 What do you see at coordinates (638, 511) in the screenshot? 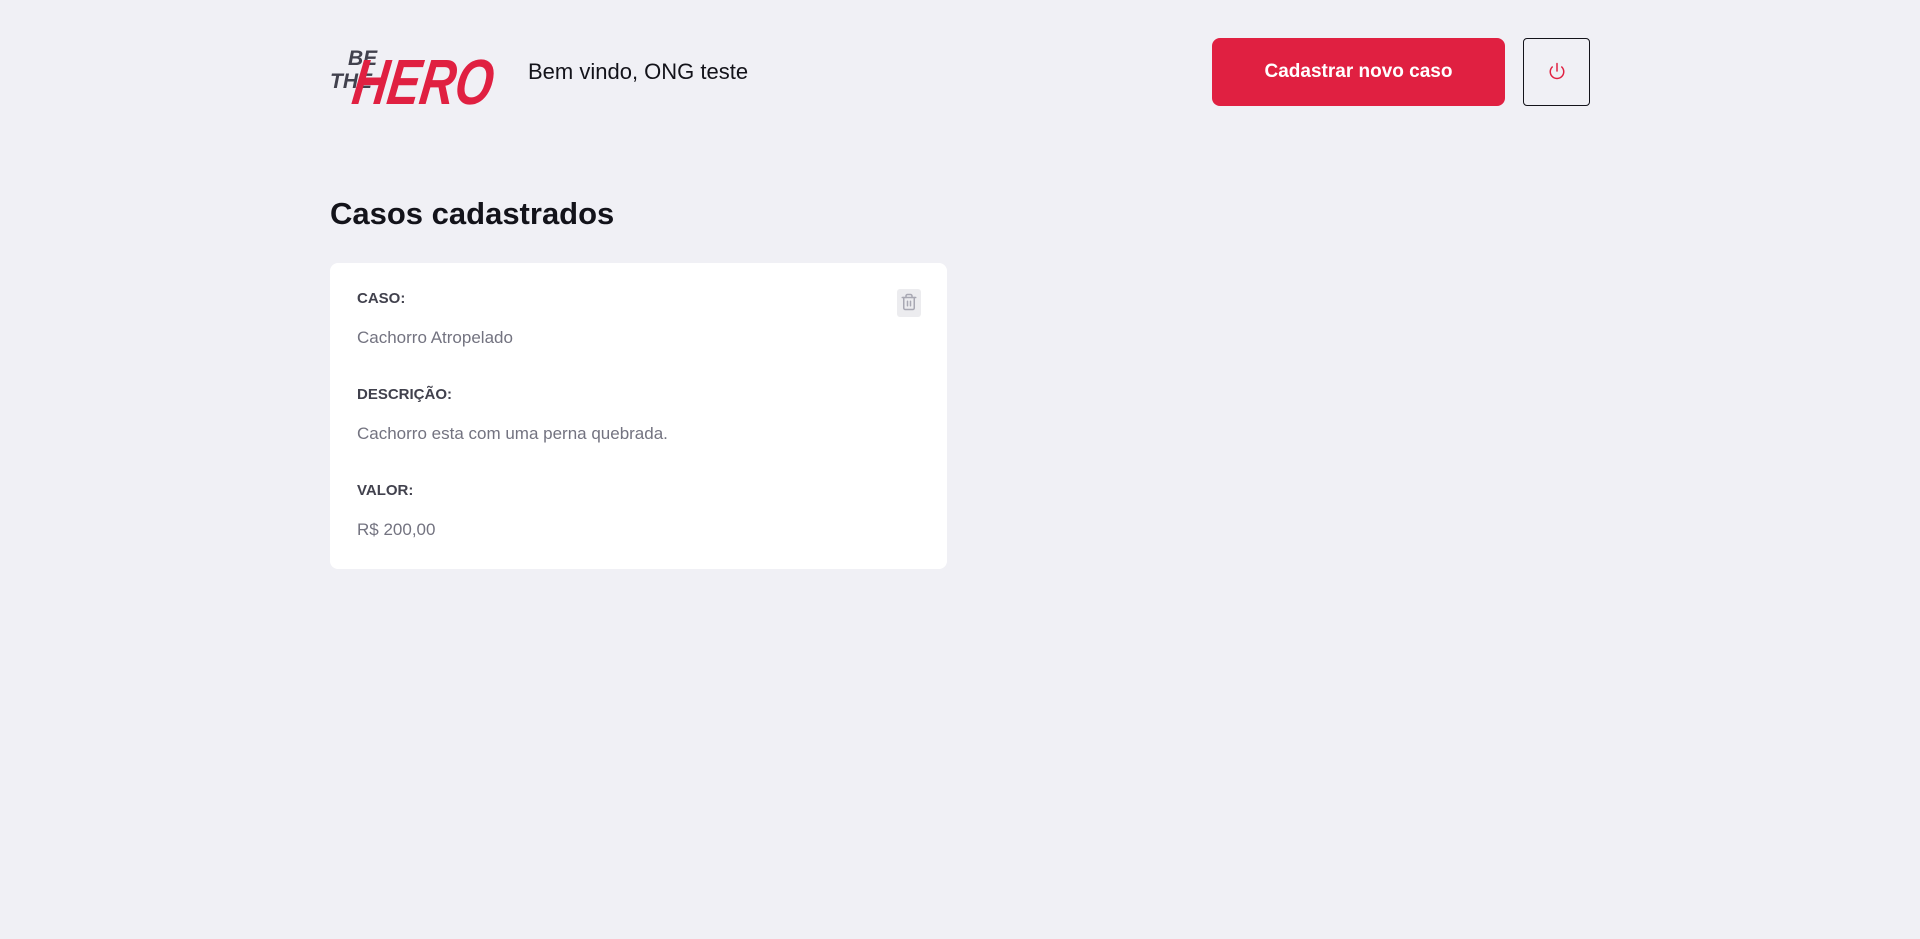
I see `value-field: VALOR: R$ 200,00` at bounding box center [638, 511].